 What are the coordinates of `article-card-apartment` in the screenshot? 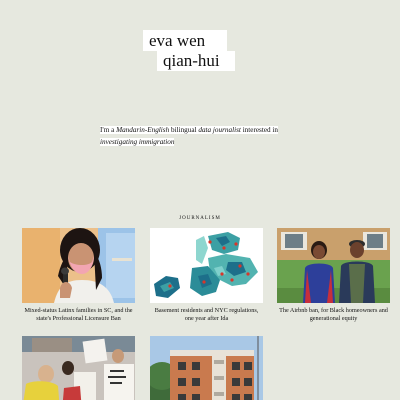 It's located at (206, 368).